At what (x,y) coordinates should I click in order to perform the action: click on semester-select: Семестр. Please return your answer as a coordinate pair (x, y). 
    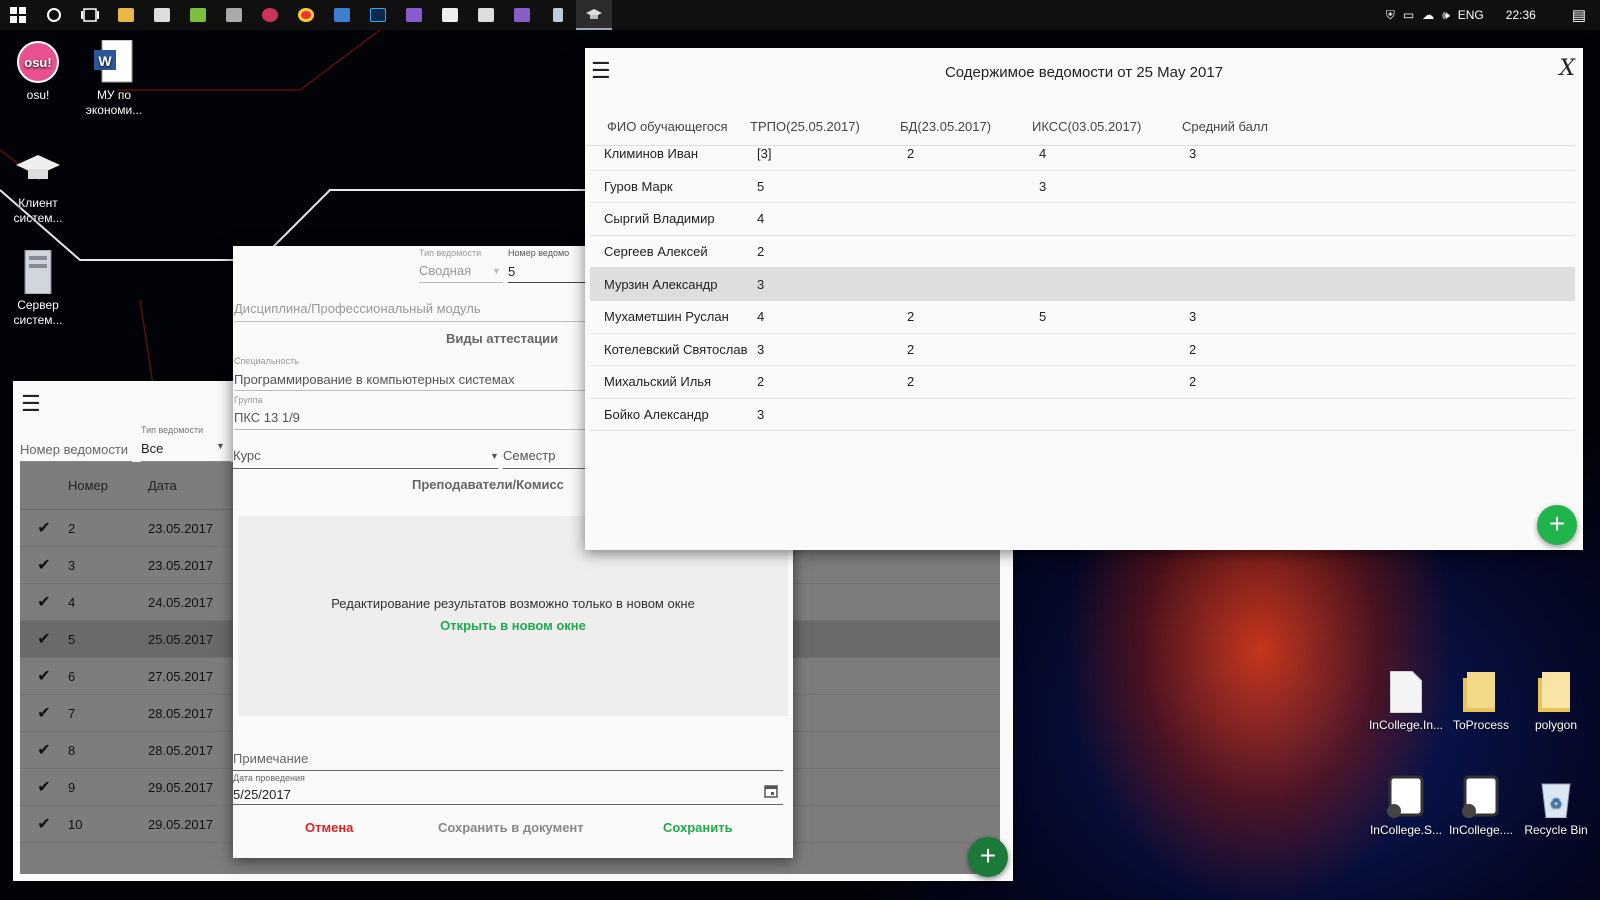
    Looking at the image, I should click on (529, 455).